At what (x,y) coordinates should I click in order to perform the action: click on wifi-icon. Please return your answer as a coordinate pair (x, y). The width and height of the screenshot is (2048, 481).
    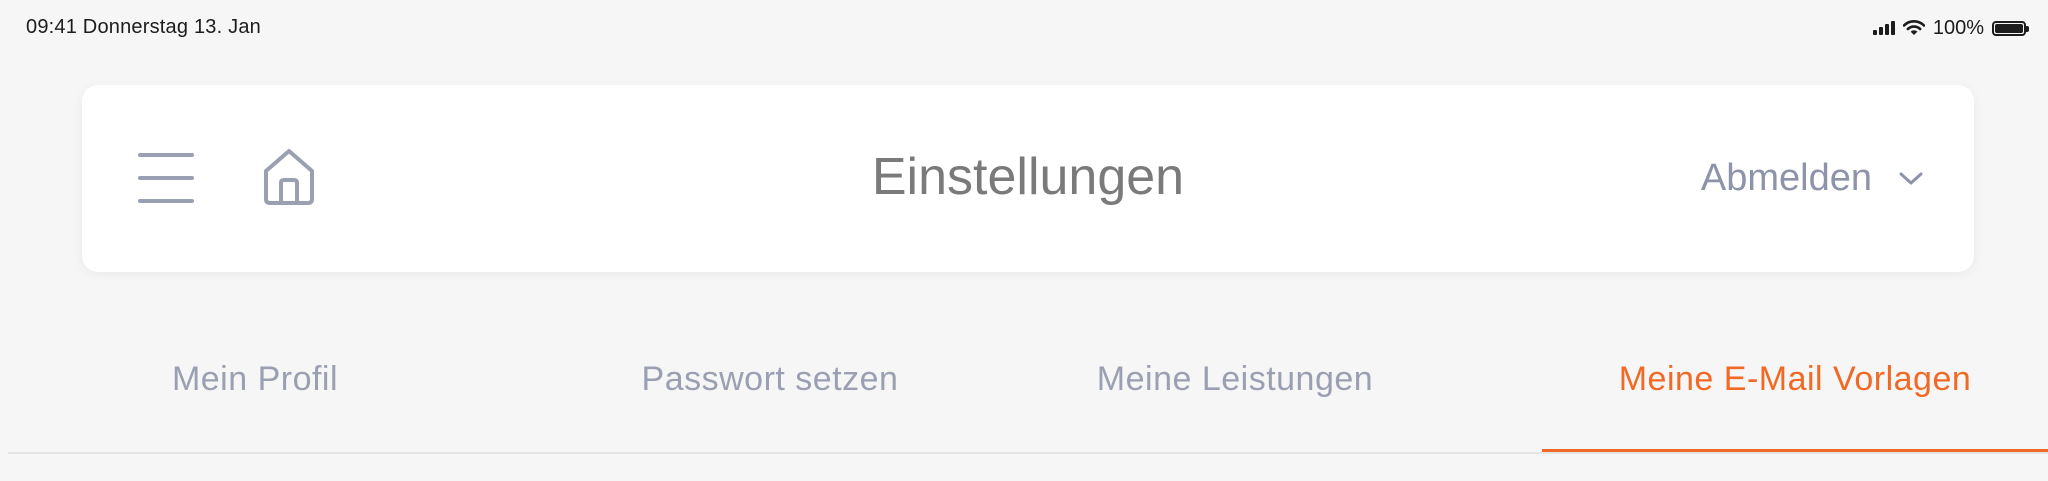
    Looking at the image, I should click on (1913, 27).